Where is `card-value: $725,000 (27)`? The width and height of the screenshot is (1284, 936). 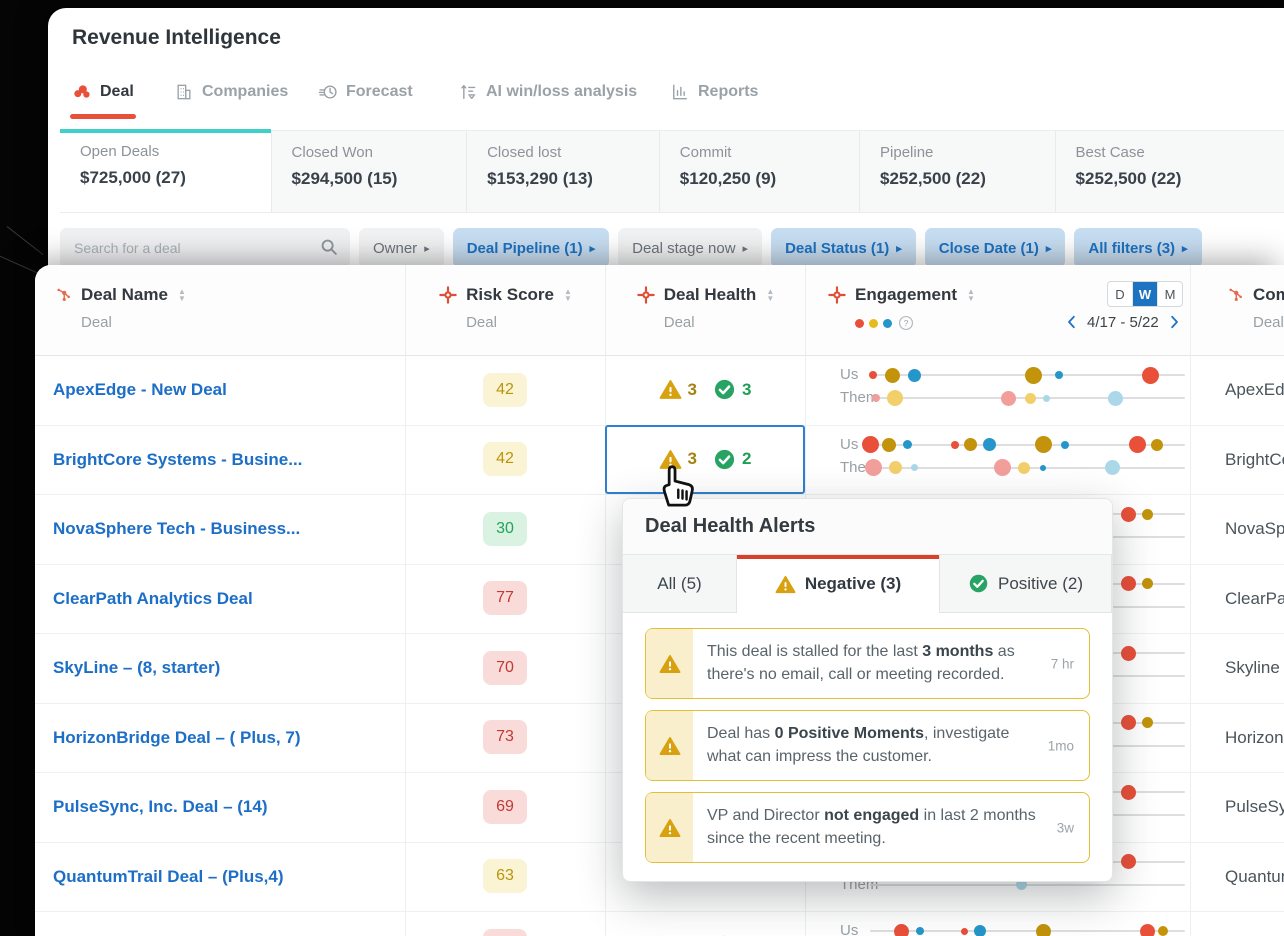 card-value: $725,000 (27) is located at coordinates (133, 177).